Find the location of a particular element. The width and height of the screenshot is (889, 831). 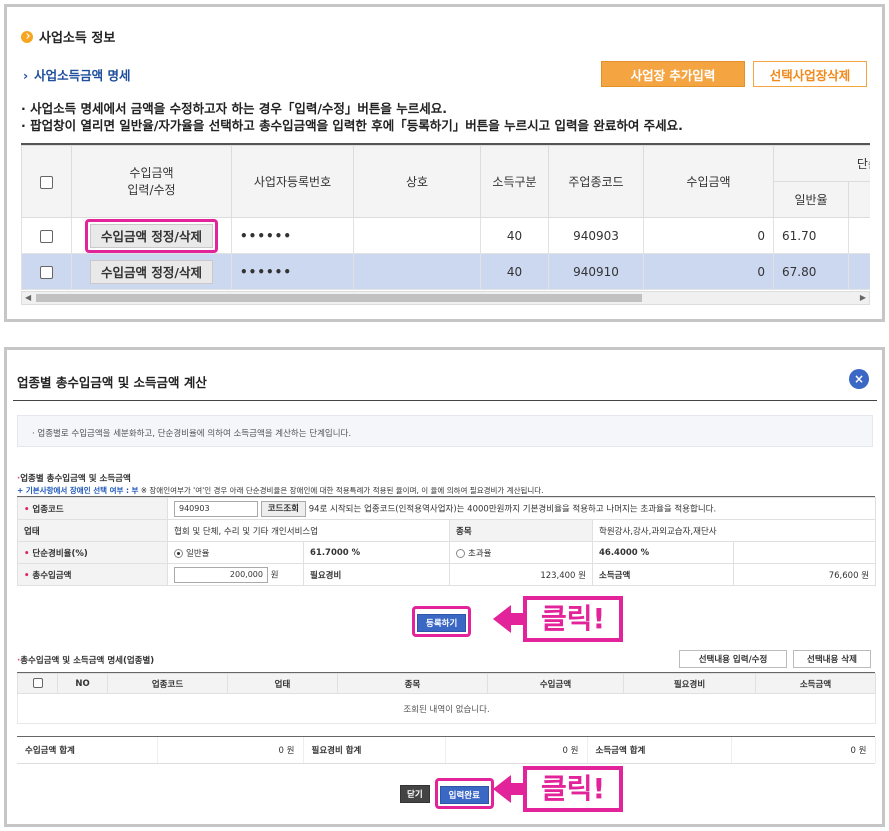

col-name: 상호 is located at coordinates (417, 181).